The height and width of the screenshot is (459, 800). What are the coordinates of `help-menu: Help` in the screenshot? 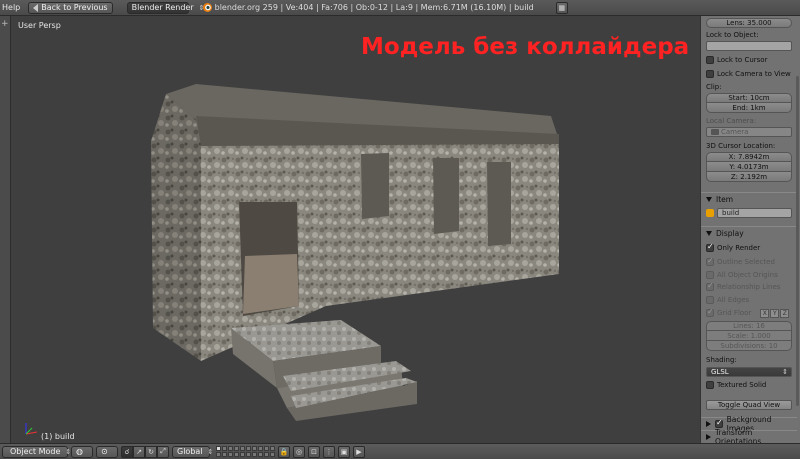 It's located at (11, 7).